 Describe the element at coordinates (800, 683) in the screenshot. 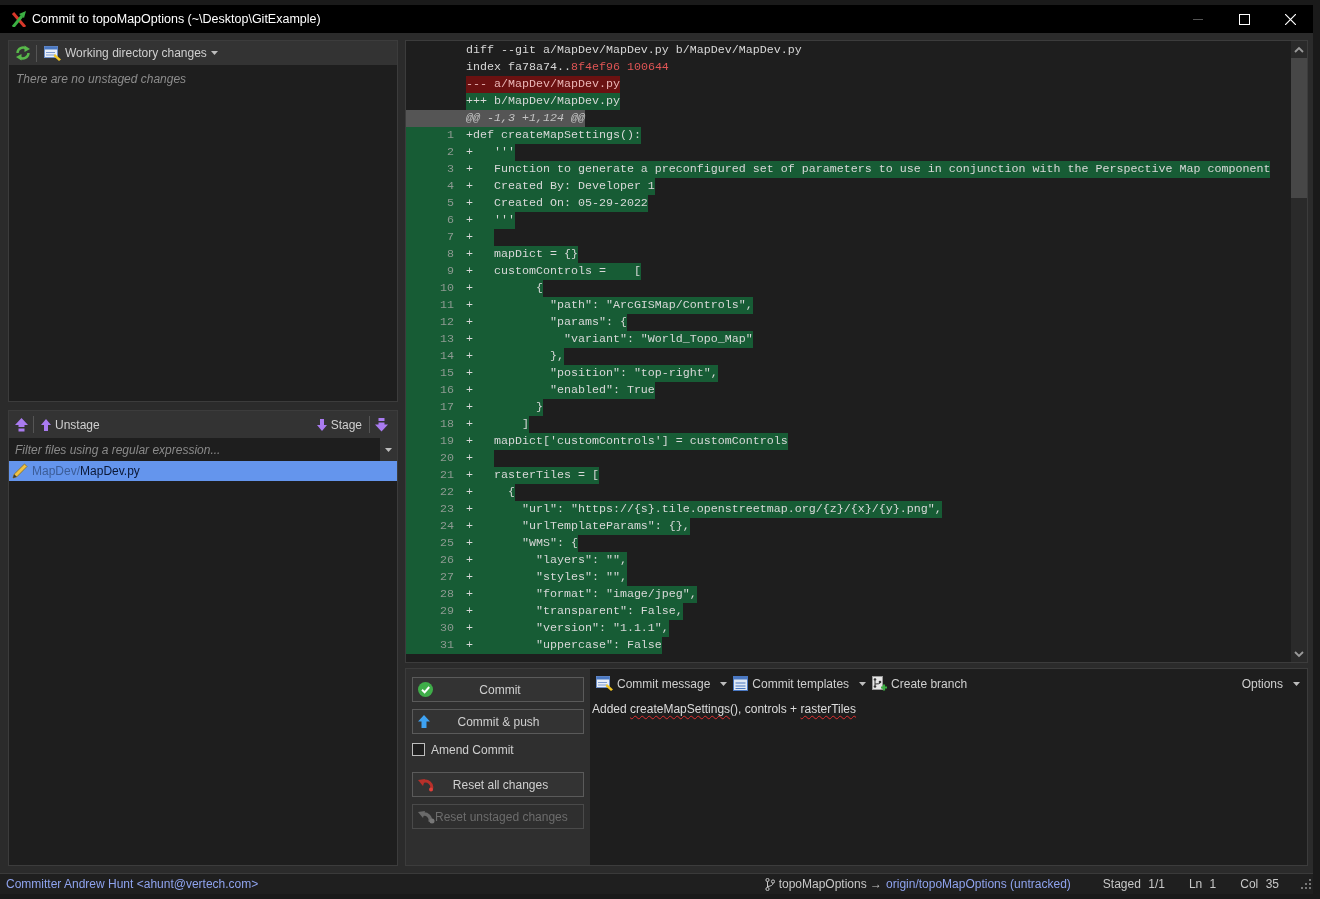

I see `commit-templates-menu: Commit templates` at that location.